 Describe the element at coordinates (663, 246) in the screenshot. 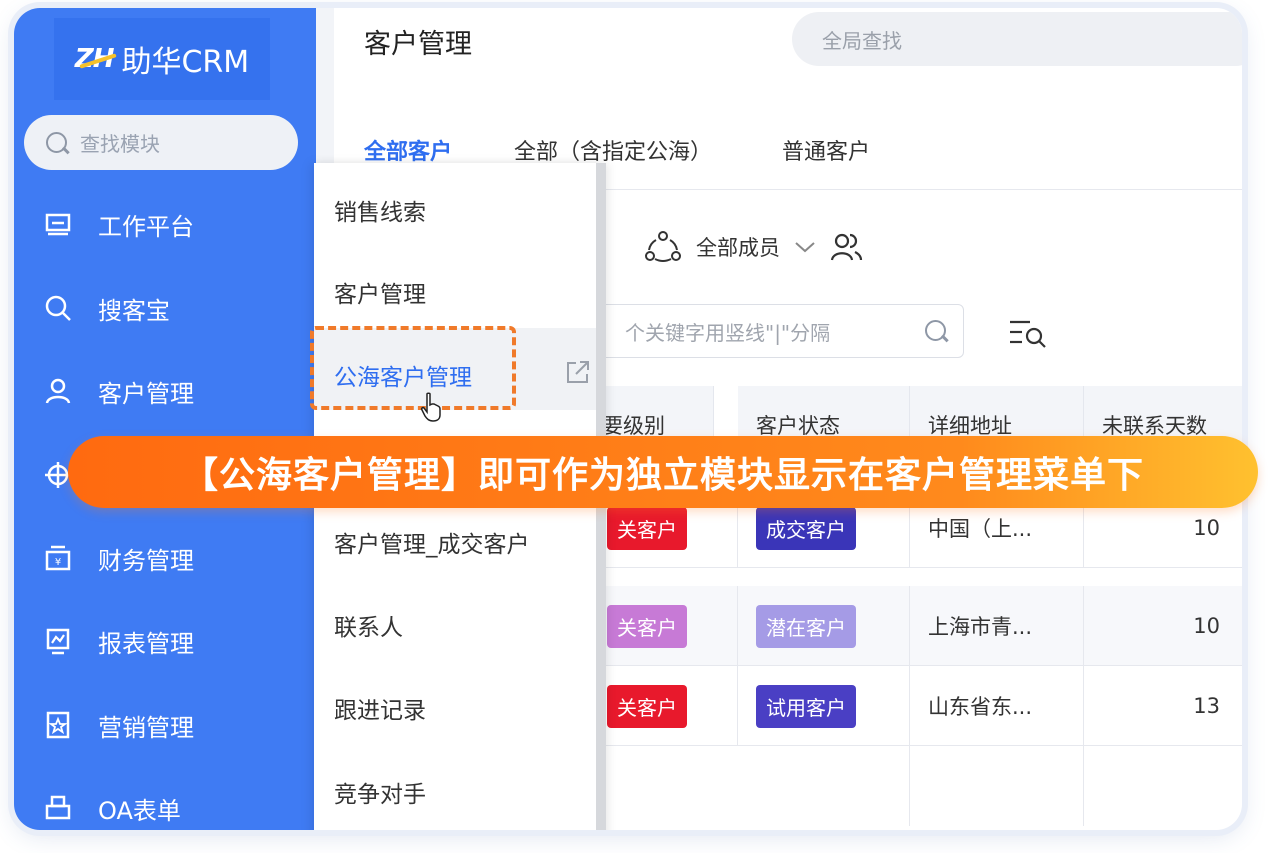

I see `team-share-icon` at that location.